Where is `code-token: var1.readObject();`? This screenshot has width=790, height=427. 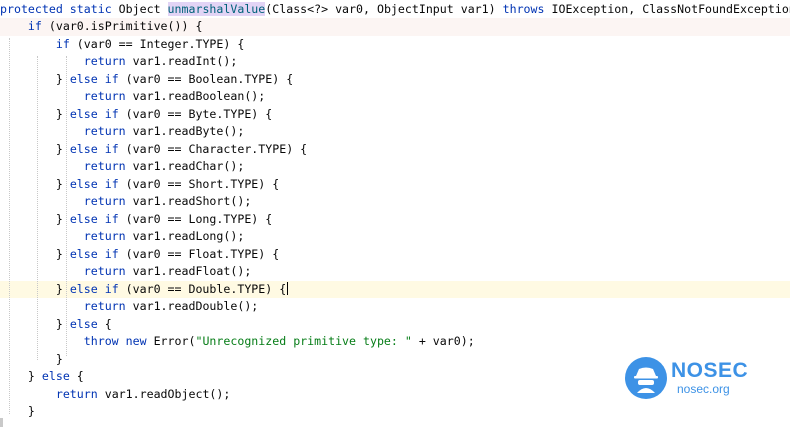 code-token: var1.readObject(); is located at coordinates (167, 393).